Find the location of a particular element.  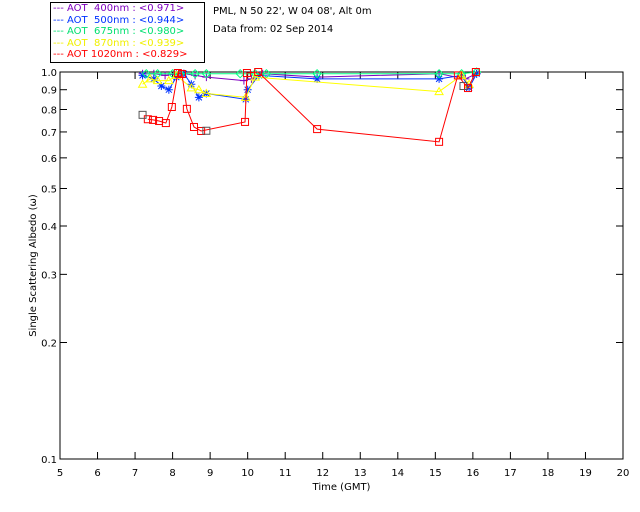

legend-item-1020: --- AOT 1020nm : <0.829> is located at coordinates (120, 54).